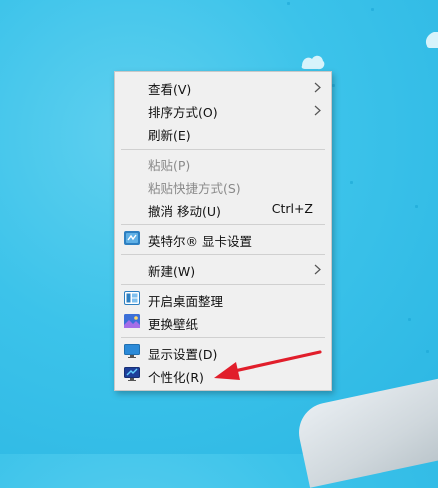  What do you see at coordinates (268, 365) in the screenshot?
I see `annotation-arrow` at bounding box center [268, 365].